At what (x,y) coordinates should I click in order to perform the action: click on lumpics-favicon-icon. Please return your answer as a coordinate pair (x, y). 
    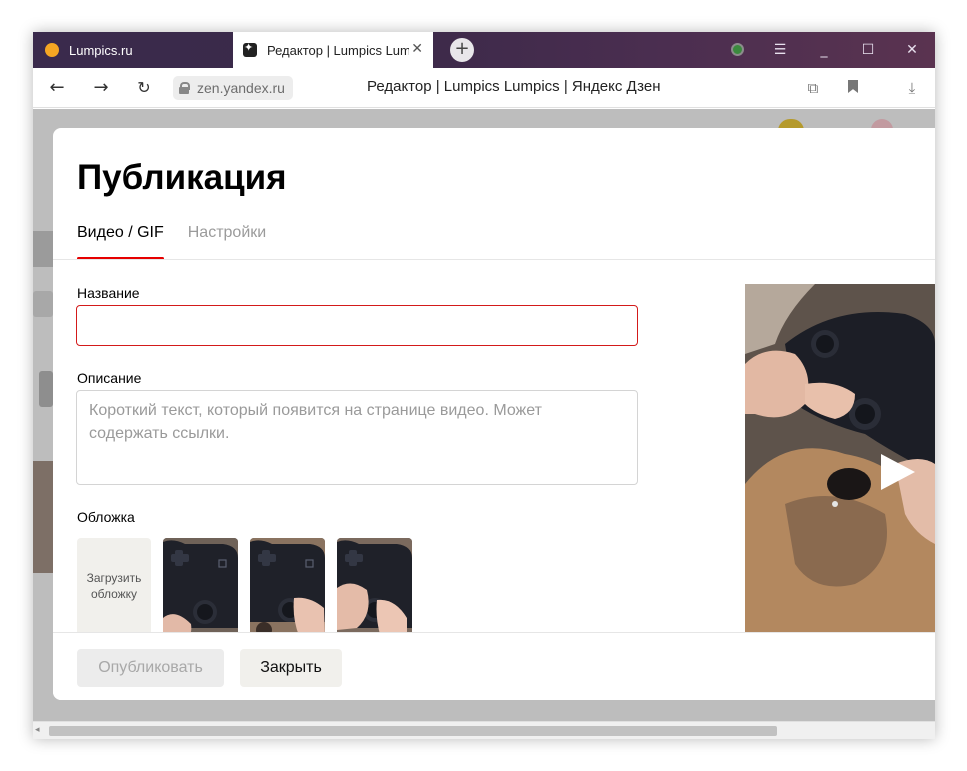
    Looking at the image, I should click on (52, 50).